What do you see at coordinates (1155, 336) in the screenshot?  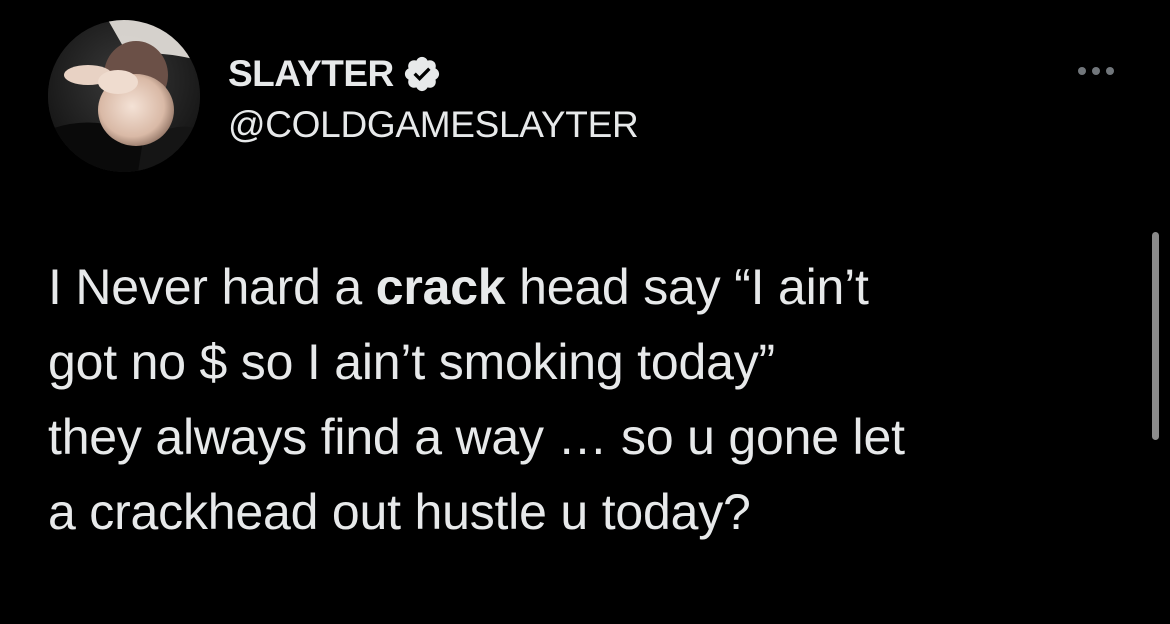 I see `scrollbar` at bounding box center [1155, 336].